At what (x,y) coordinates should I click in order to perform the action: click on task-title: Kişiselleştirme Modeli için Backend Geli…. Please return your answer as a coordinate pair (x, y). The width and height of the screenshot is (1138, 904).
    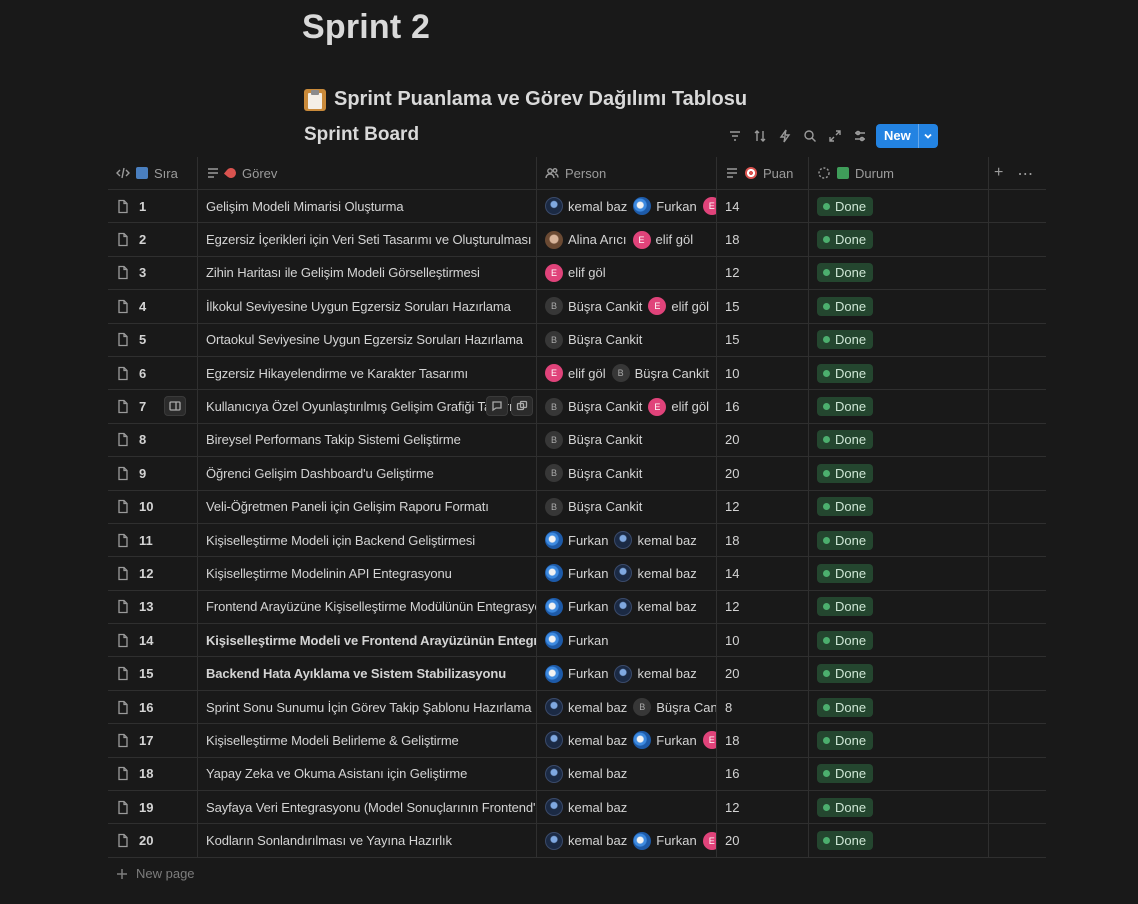
    Looking at the image, I should click on (340, 540).